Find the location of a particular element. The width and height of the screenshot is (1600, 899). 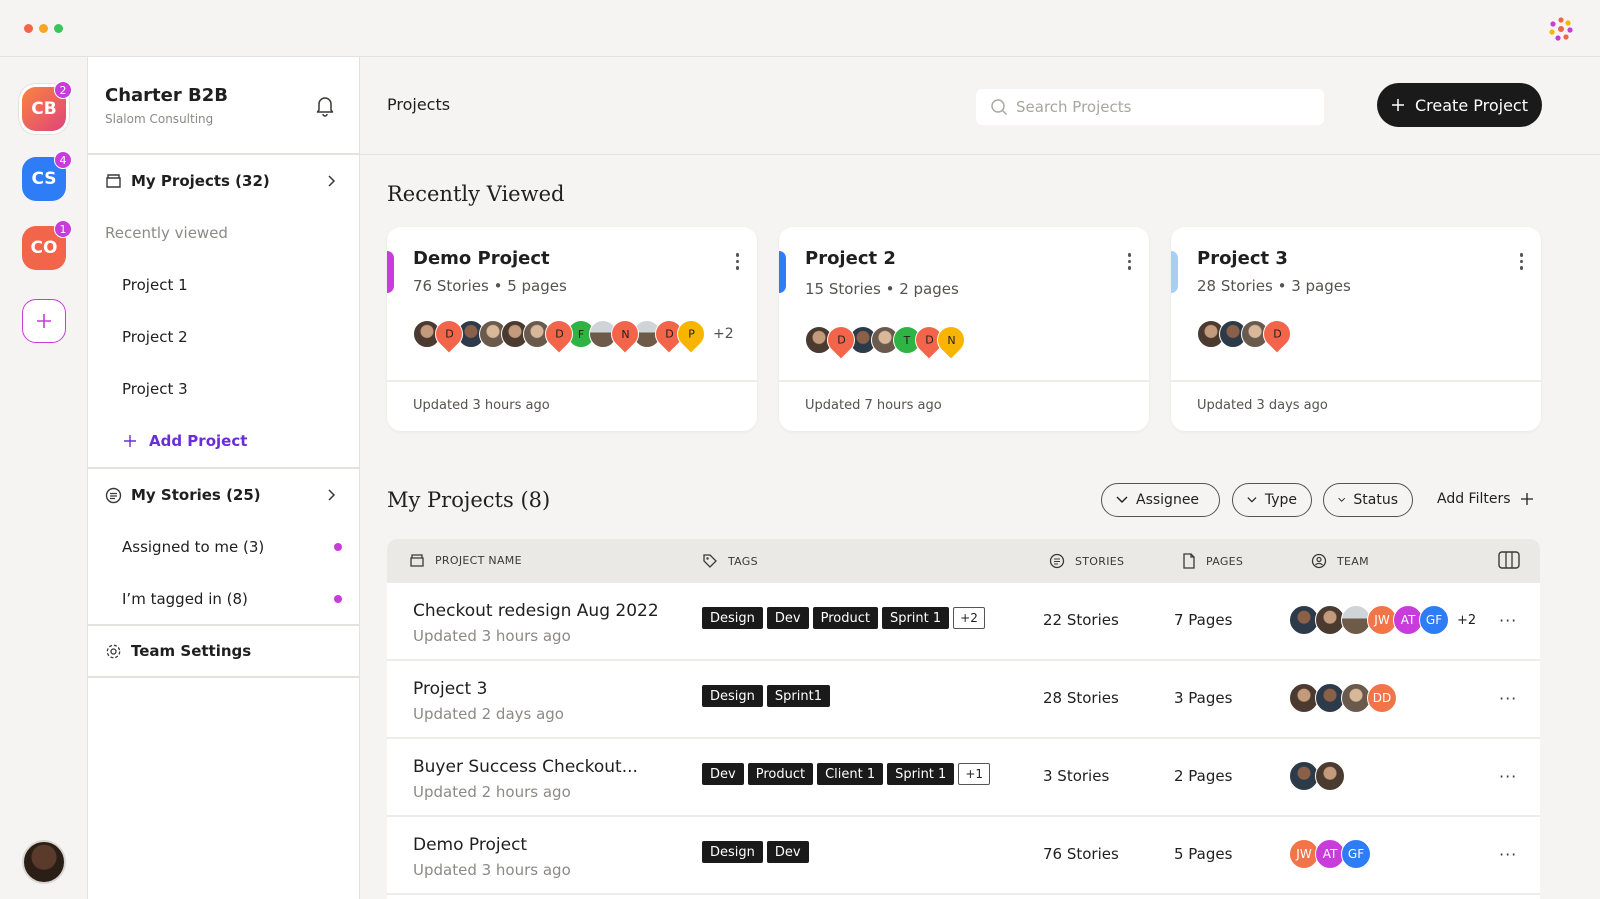

column-header-pages: PAGES is located at coordinates (1212, 561).